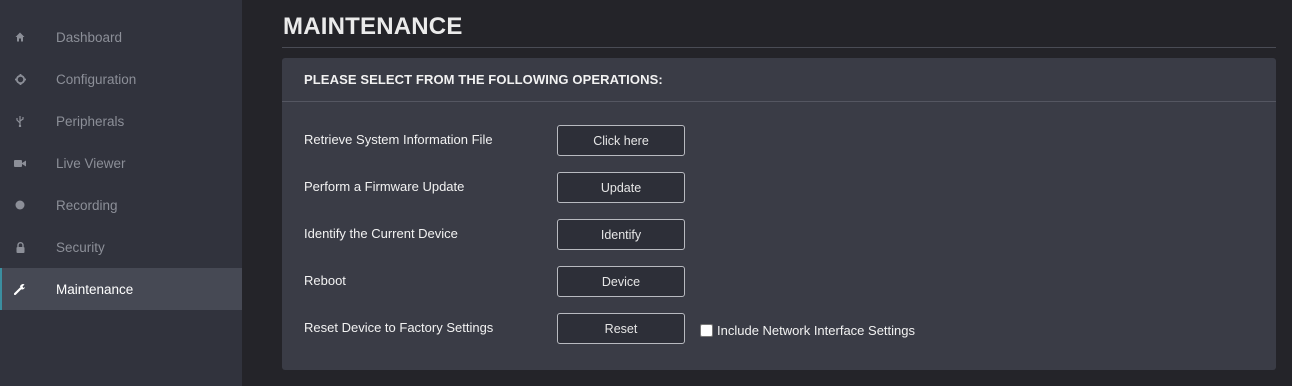 The height and width of the screenshot is (386, 1292). What do you see at coordinates (87, 205) in the screenshot?
I see `sidebar-item-label: Recording` at bounding box center [87, 205].